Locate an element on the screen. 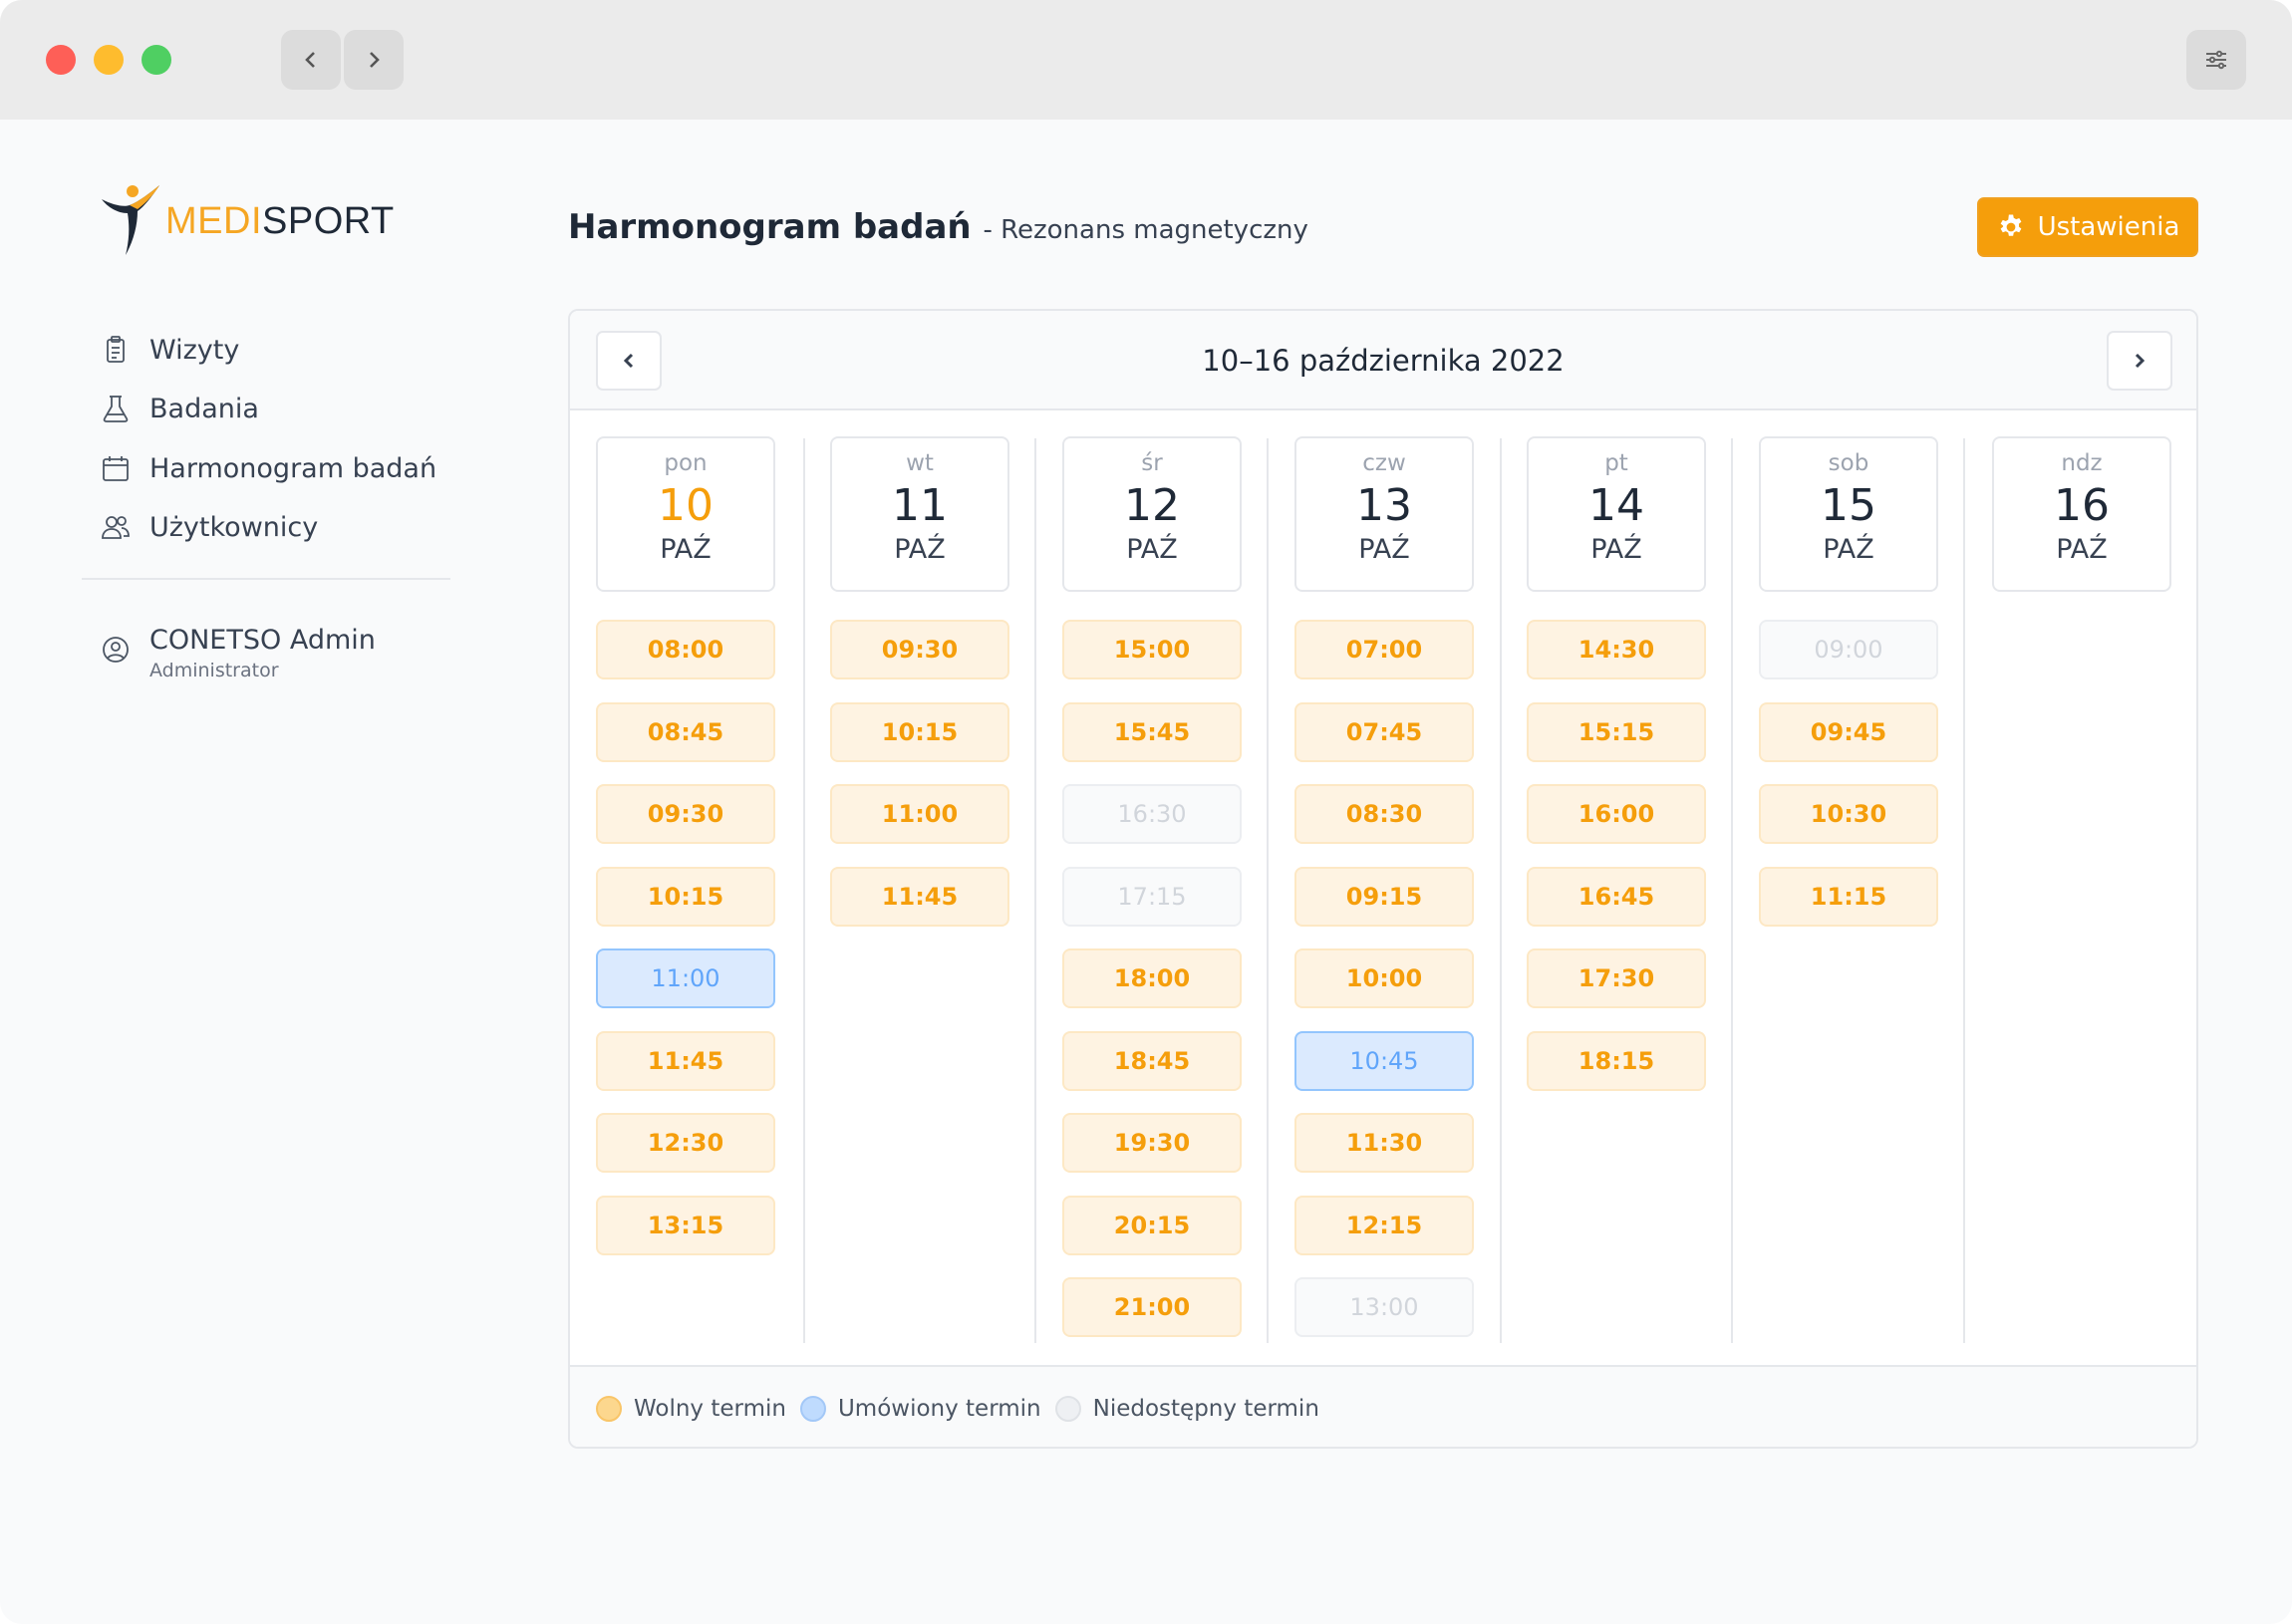  time-slot-free: 10:30 is located at coordinates (1848, 814).